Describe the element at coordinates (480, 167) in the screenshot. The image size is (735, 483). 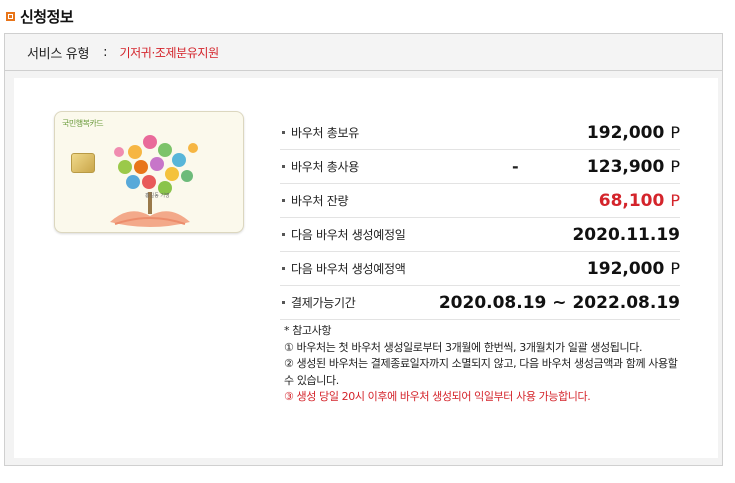
I see `row-voucher-used: 바우처 총사용 - 123,900 P` at that location.